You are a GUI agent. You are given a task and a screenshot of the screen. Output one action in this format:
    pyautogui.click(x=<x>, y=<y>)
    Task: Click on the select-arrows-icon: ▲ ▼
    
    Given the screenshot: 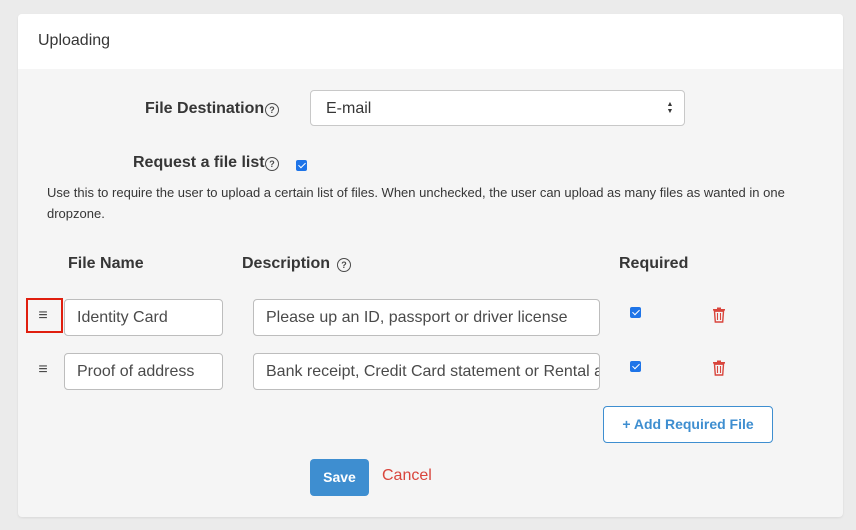 What is the action you would take?
    pyautogui.click(x=670, y=108)
    